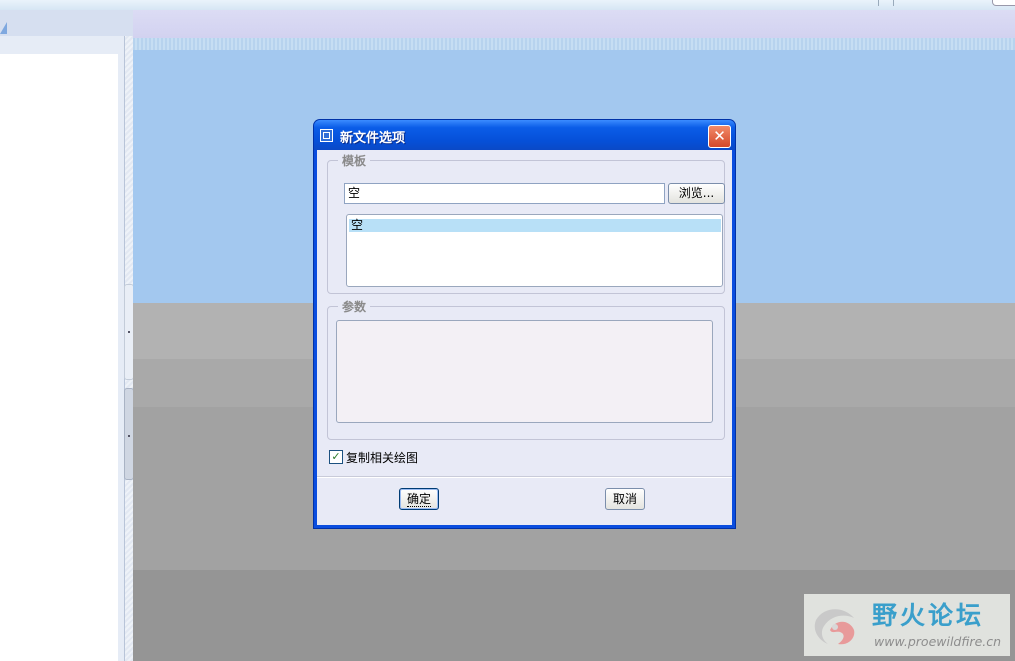  I want to click on footer-divider, so click(524, 477).